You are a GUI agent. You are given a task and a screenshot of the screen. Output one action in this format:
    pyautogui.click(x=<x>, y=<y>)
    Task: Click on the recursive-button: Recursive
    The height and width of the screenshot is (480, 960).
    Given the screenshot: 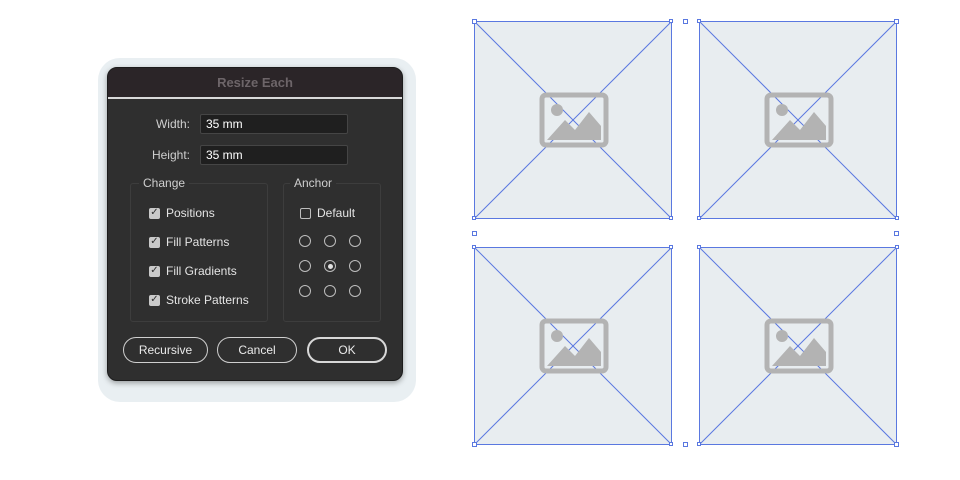 What is the action you would take?
    pyautogui.click(x=165, y=350)
    